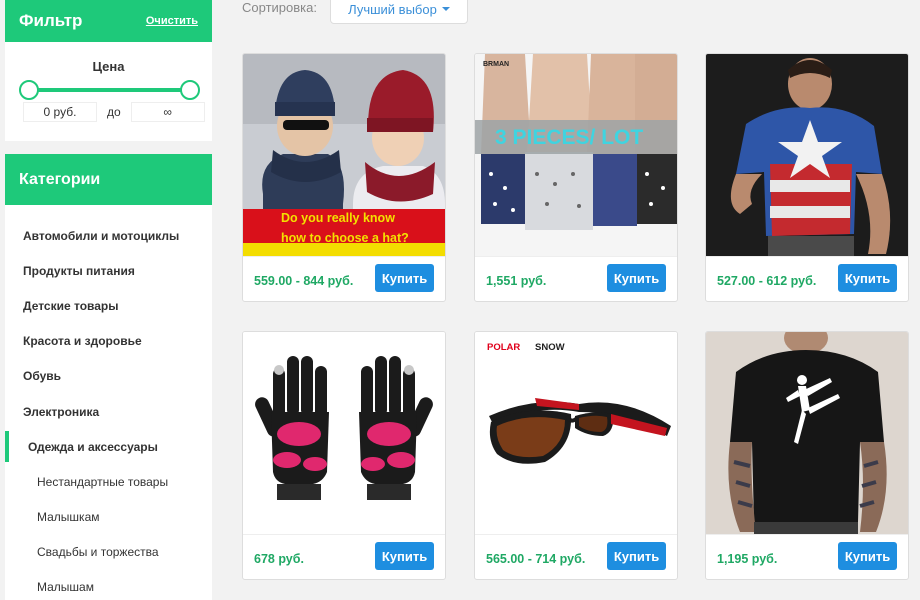  I want to click on boxers-brand: BRMAN, so click(496, 64).